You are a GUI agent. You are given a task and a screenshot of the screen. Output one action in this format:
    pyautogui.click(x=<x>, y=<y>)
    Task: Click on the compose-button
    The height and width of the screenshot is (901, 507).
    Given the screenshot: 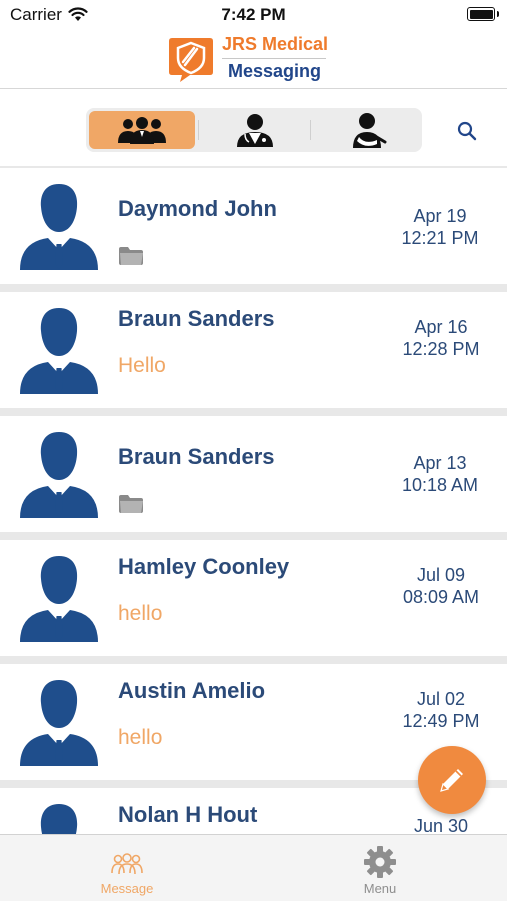 What is the action you would take?
    pyautogui.click(x=452, y=780)
    